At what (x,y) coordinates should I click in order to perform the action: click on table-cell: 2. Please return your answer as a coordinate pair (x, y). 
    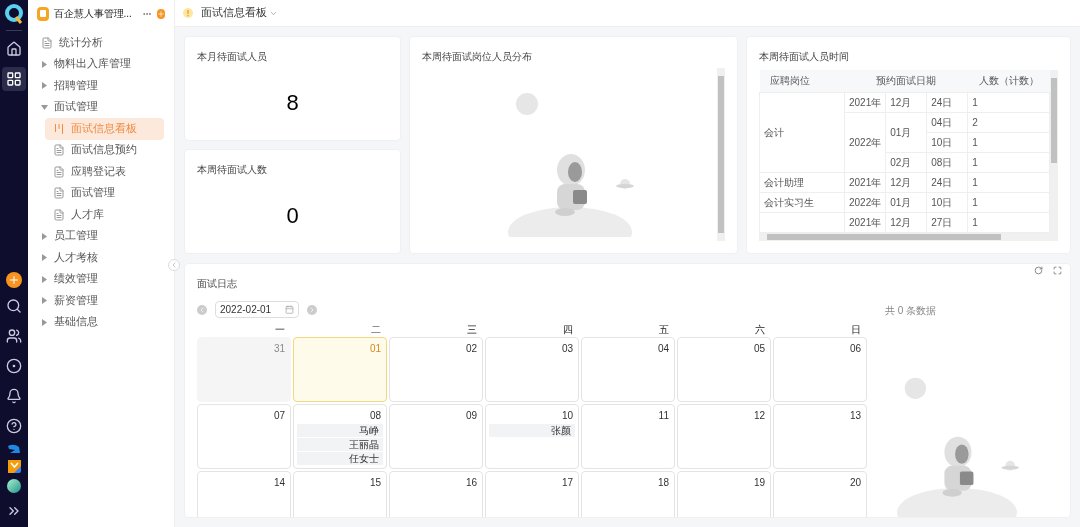
    Looking at the image, I should click on (1008, 122).